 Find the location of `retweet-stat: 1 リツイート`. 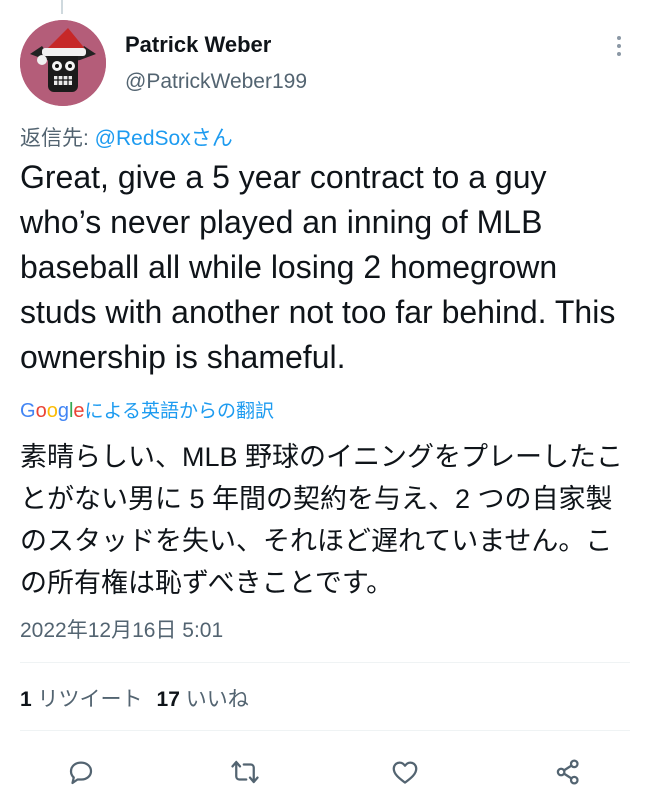

retweet-stat: 1 リツイート is located at coordinates (81, 699).